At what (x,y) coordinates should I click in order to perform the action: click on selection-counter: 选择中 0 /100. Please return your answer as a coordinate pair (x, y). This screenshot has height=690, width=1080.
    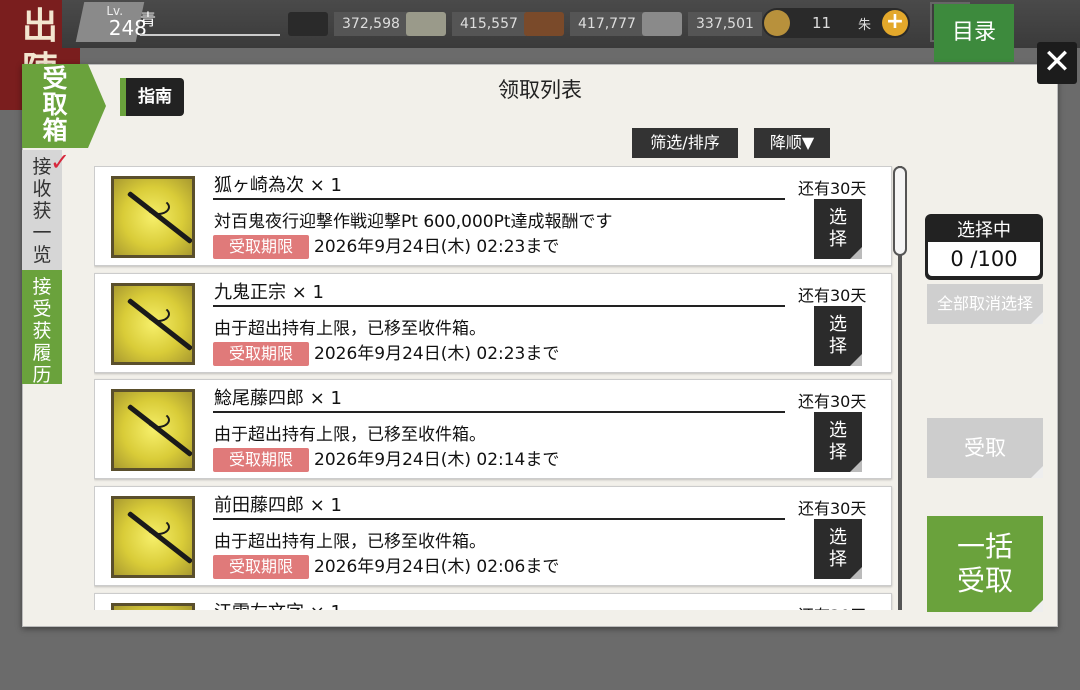
    Looking at the image, I should click on (984, 247).